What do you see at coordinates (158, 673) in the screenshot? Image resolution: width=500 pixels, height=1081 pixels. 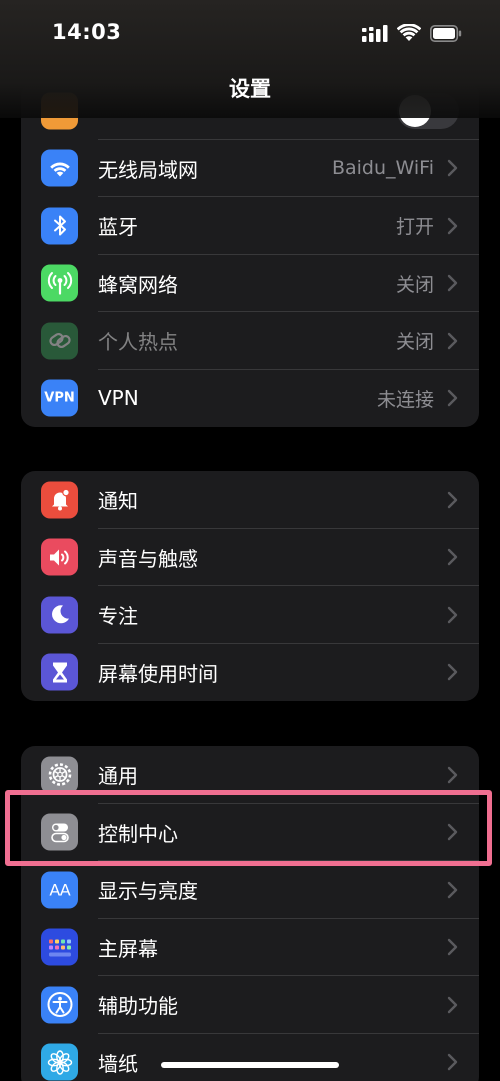 I see `row-label: 屏幕使用时间` at bounding box center [158, 673].